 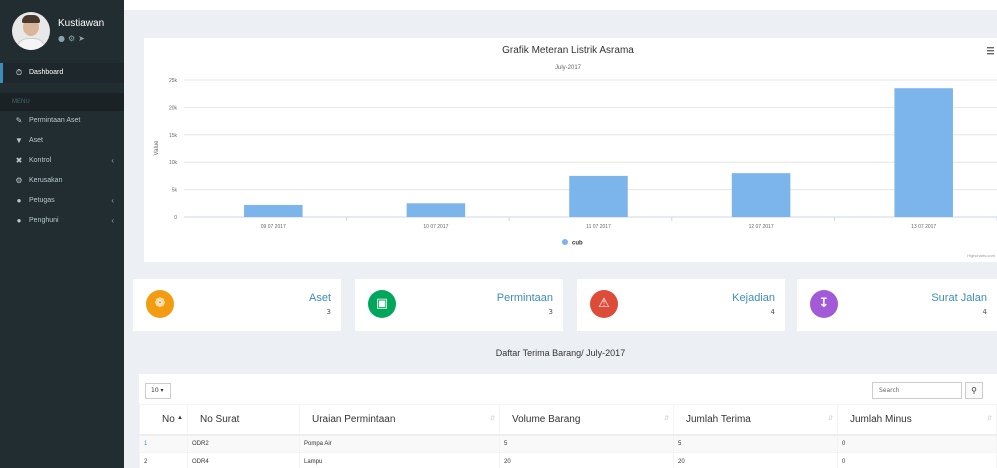 What do you see at coordinates (824, 304) in the screenshot?
I see `download-icon: ↧` at bounding box center [824, 304].